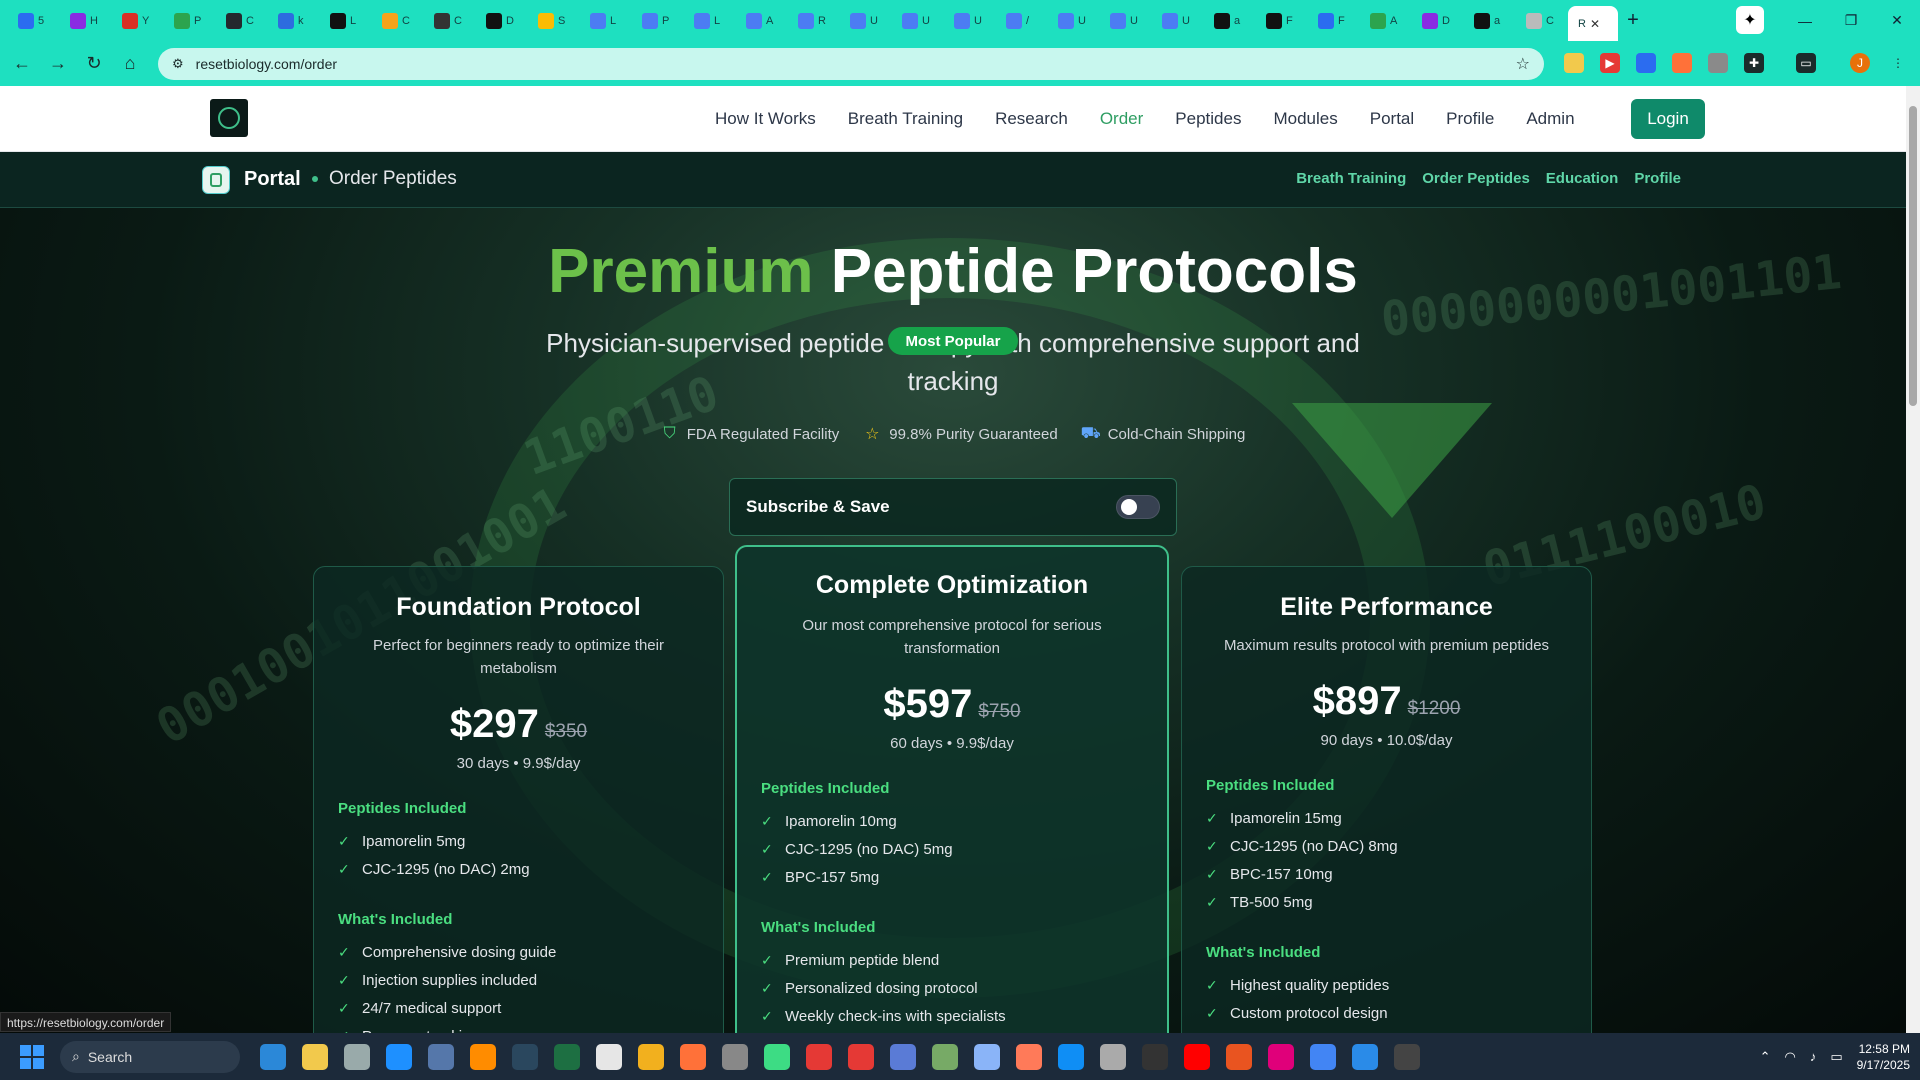 Image resolution: width=1920 pixels, height=1080 pixels. I want to click on close-tab-icon: ✕, so click(1595, 24).